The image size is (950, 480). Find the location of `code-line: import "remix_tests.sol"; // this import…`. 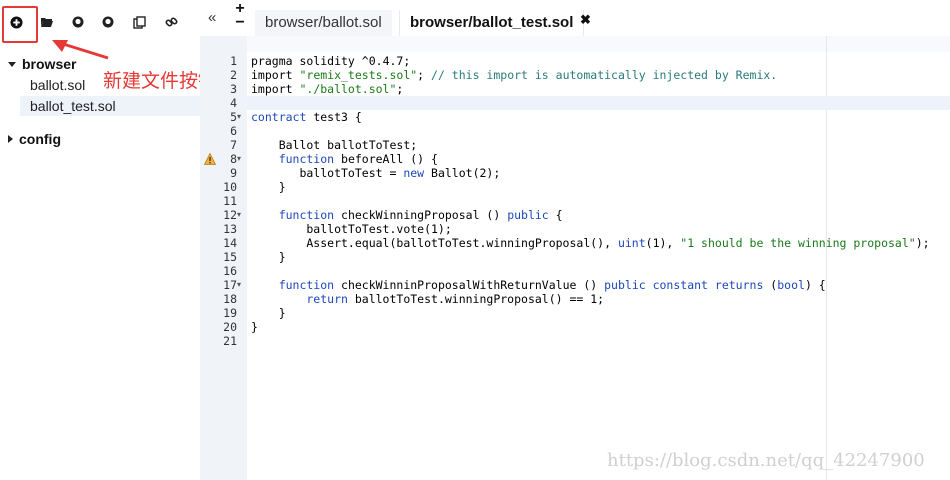

code-line: import "remix_tests.sol"; // this import… is located at coordinates (514, 75).